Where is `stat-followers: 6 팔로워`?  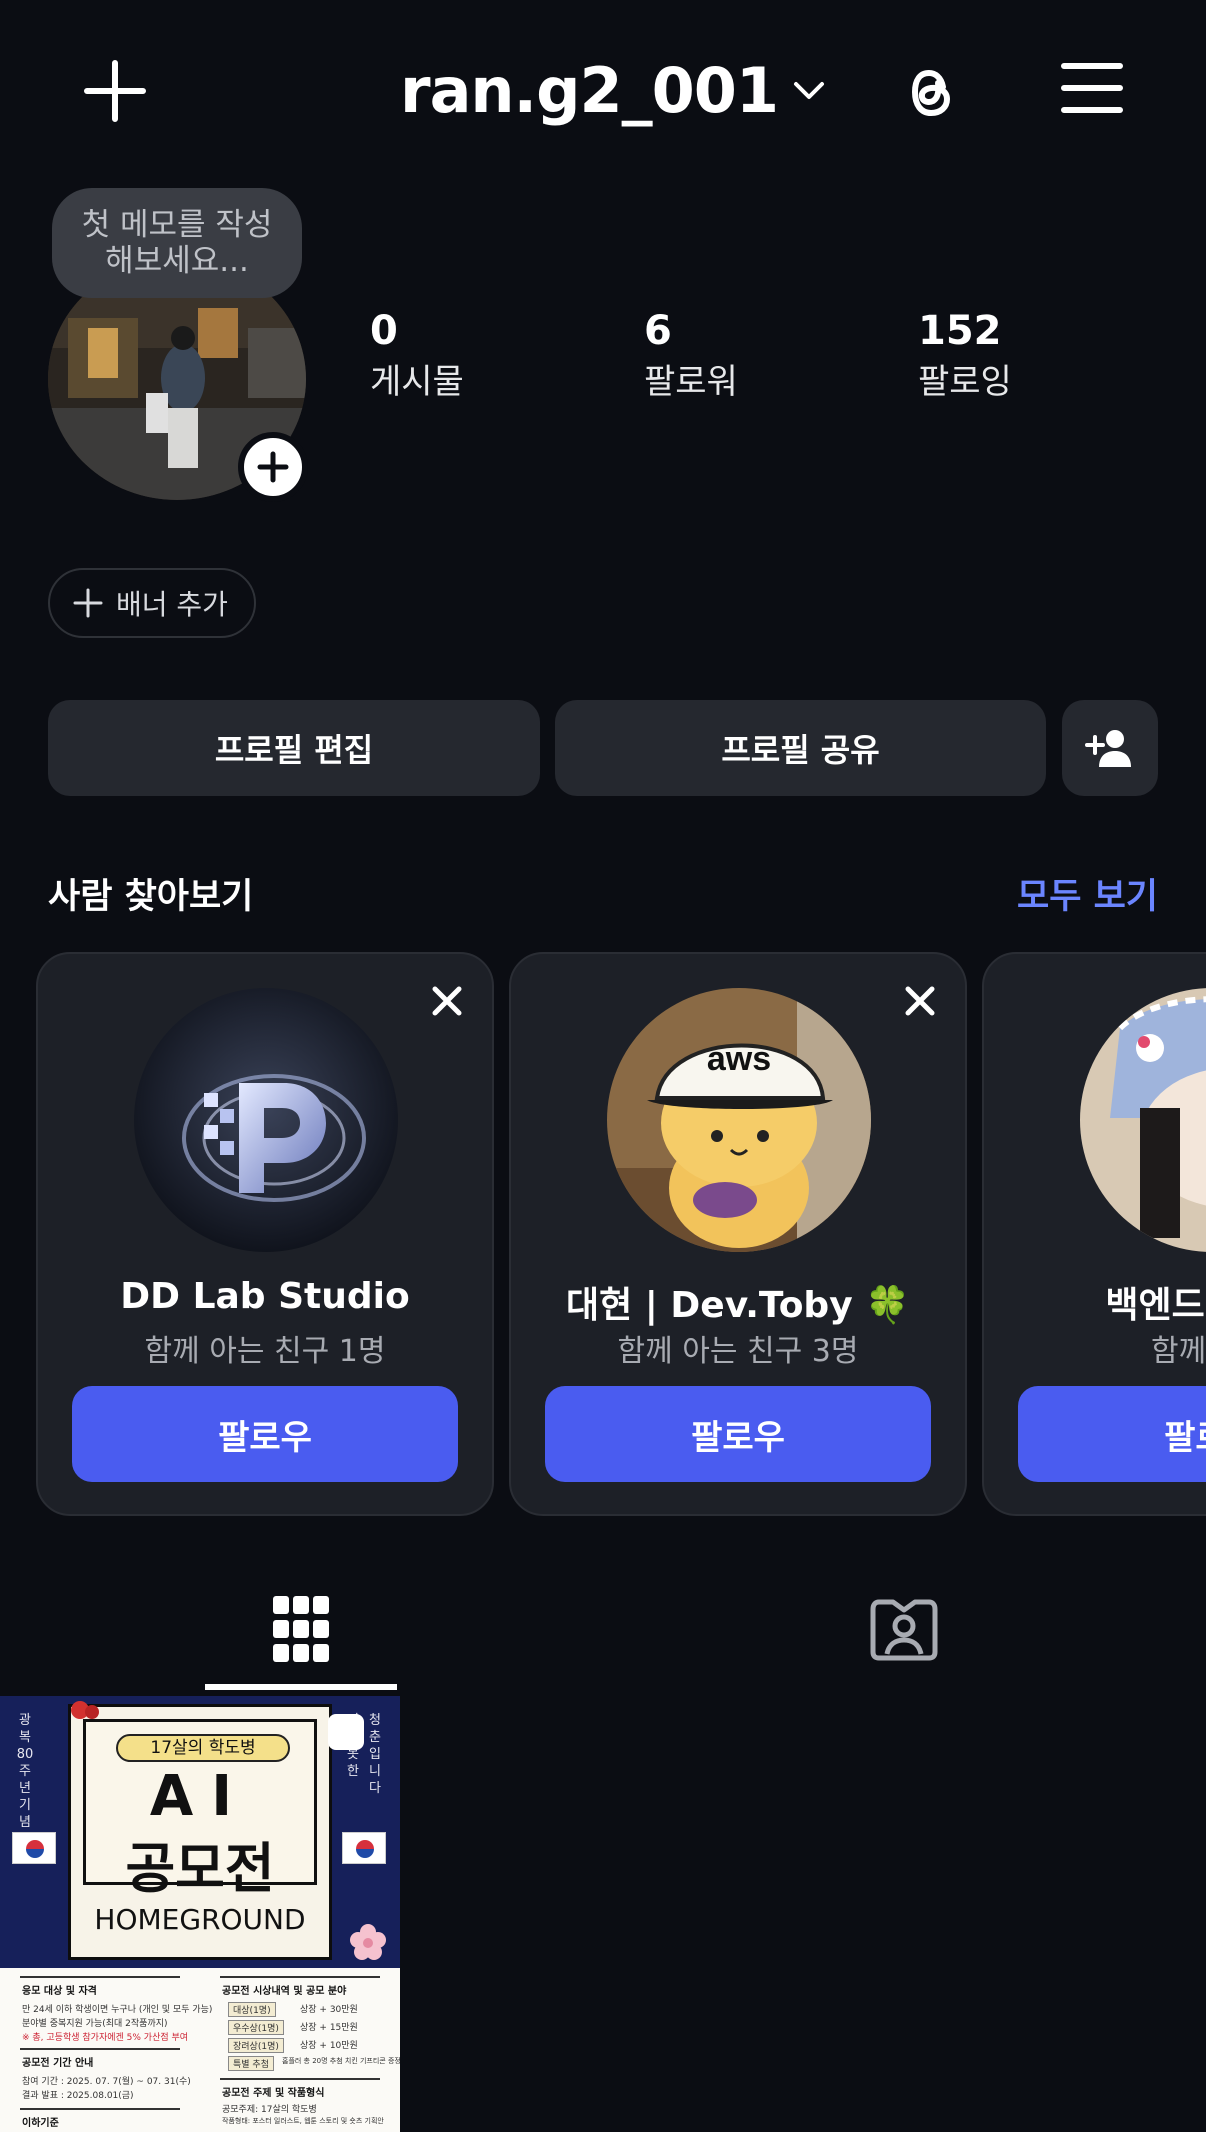 stat-followers: 6 팔로워 is located at coordinates (691, 355).